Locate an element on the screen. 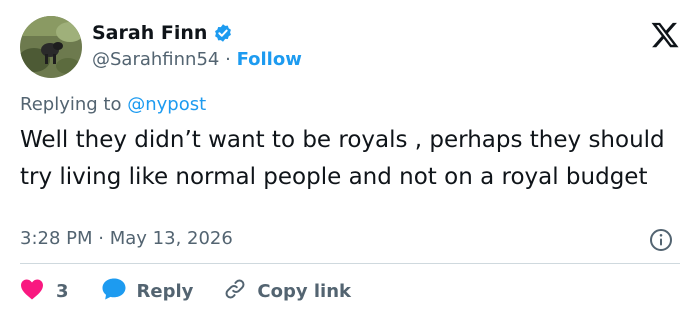  like-button: 3 is located at coordinates (44, 291).